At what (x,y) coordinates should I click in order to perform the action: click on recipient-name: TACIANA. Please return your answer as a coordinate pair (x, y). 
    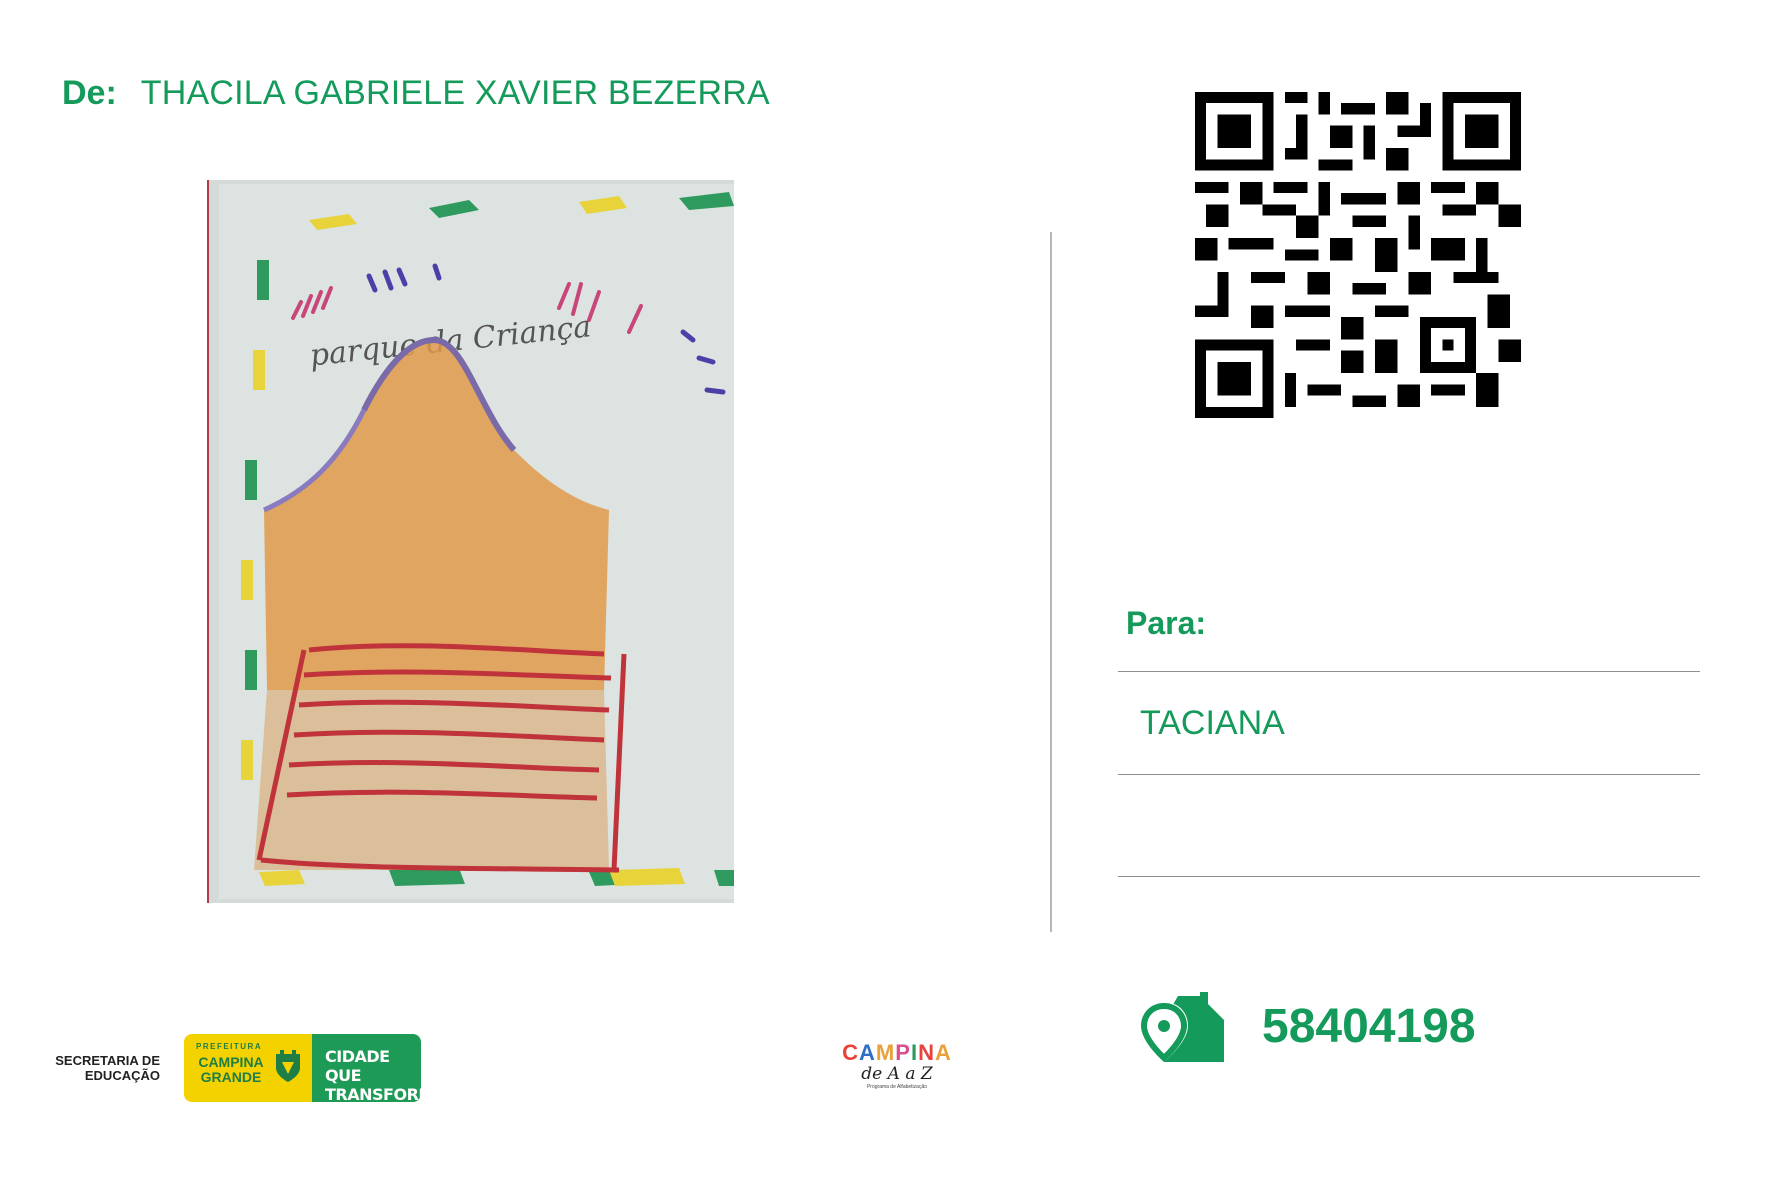
    Looking at the image, I should click on (1212, 723).